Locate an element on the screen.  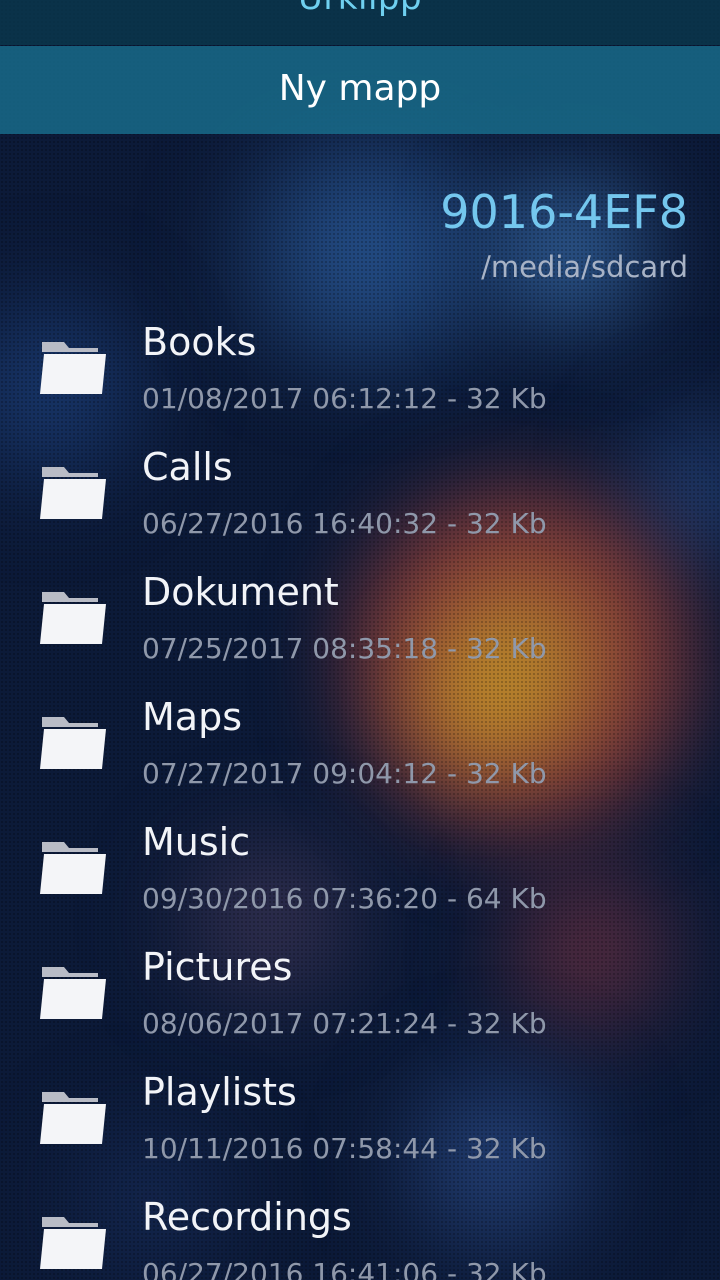
list-item: Music 09/30/2016 07:36:20 - 64 Kb is located at coordinates (360, 874).